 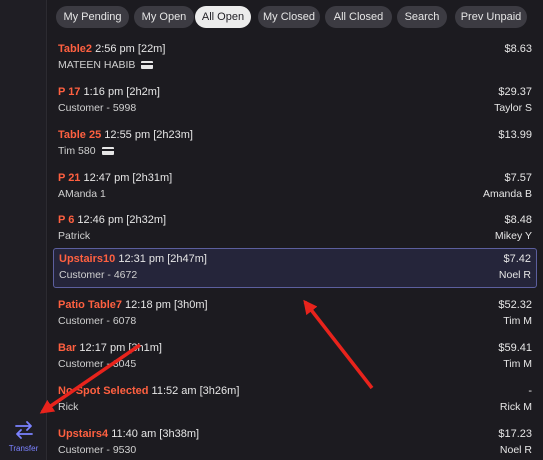 I want to click on check-header: P 21 12:47 pm [2h31m], so click(x=115, y=178).